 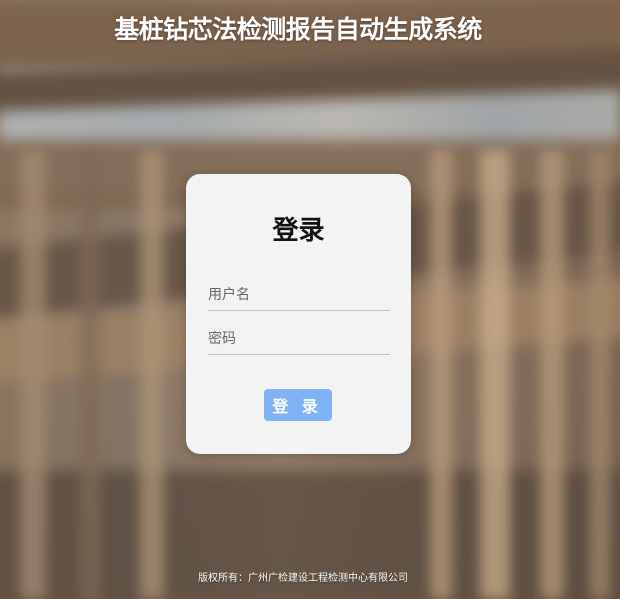 What do you see at coordinates (303, 578) in the screenshot?
I see `copyright-footer: 版权所有：广州广检建设工程检测中心有限公司` at bounding box center [303, 578].